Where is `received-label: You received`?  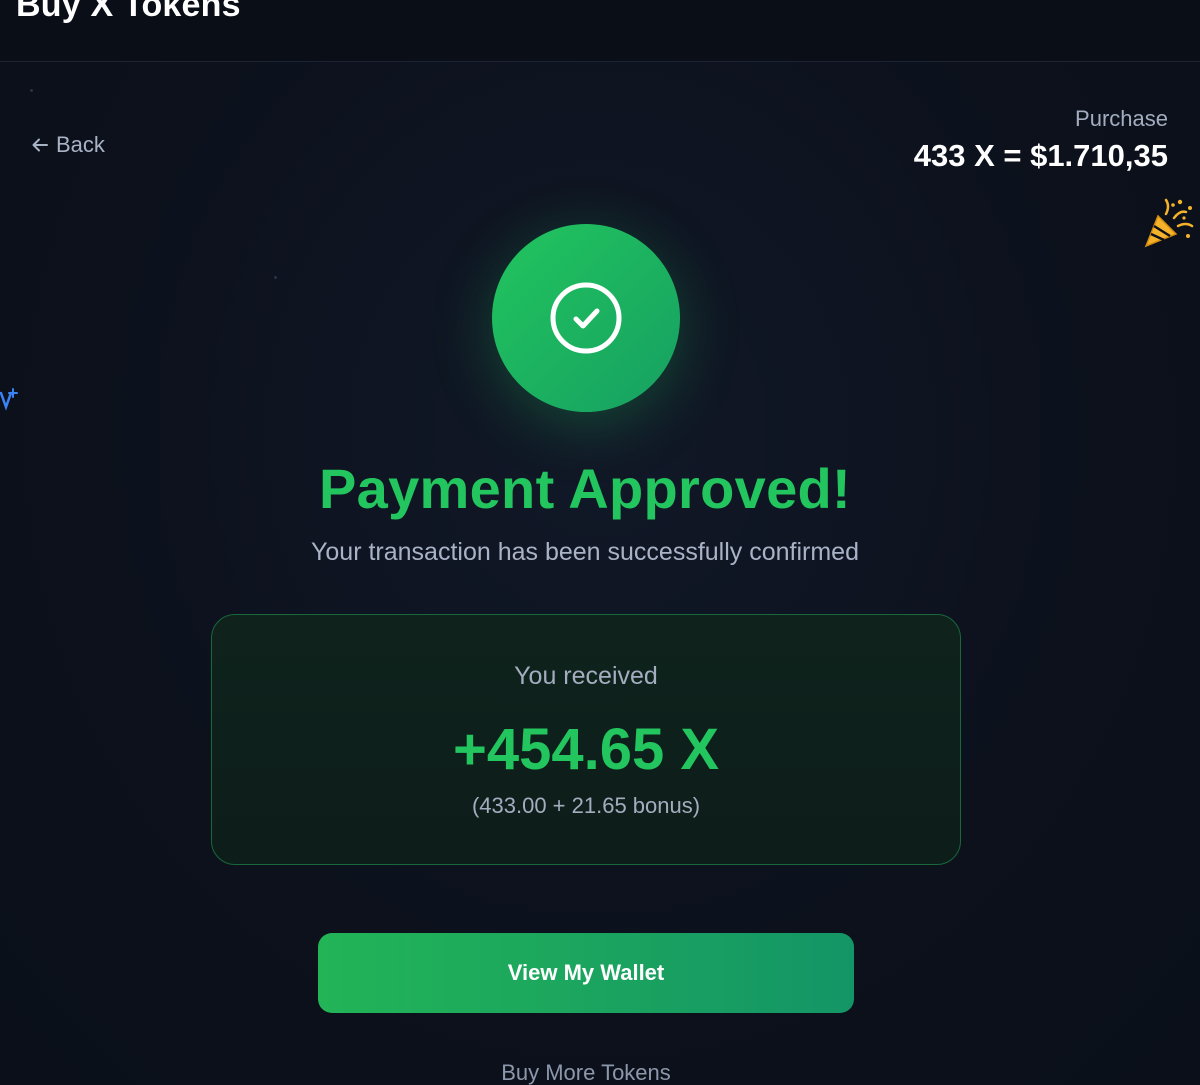 received-label: You received is located at coordinates (586, 676).